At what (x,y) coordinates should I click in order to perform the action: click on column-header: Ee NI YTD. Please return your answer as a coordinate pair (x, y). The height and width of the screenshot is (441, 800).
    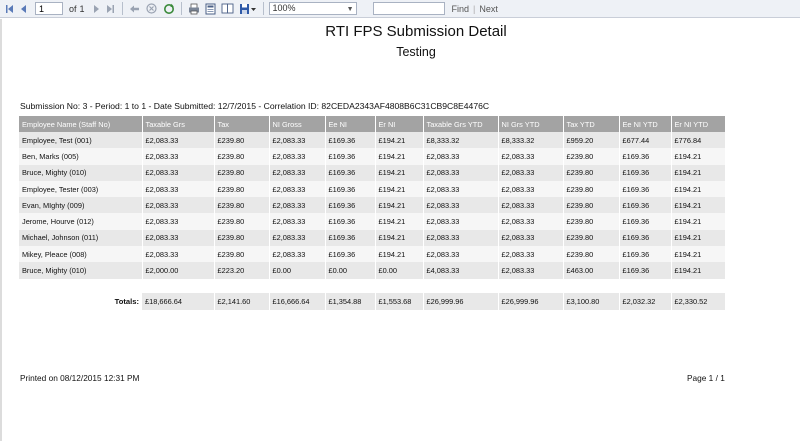
    Looking at the image, I should click on (645, 124).